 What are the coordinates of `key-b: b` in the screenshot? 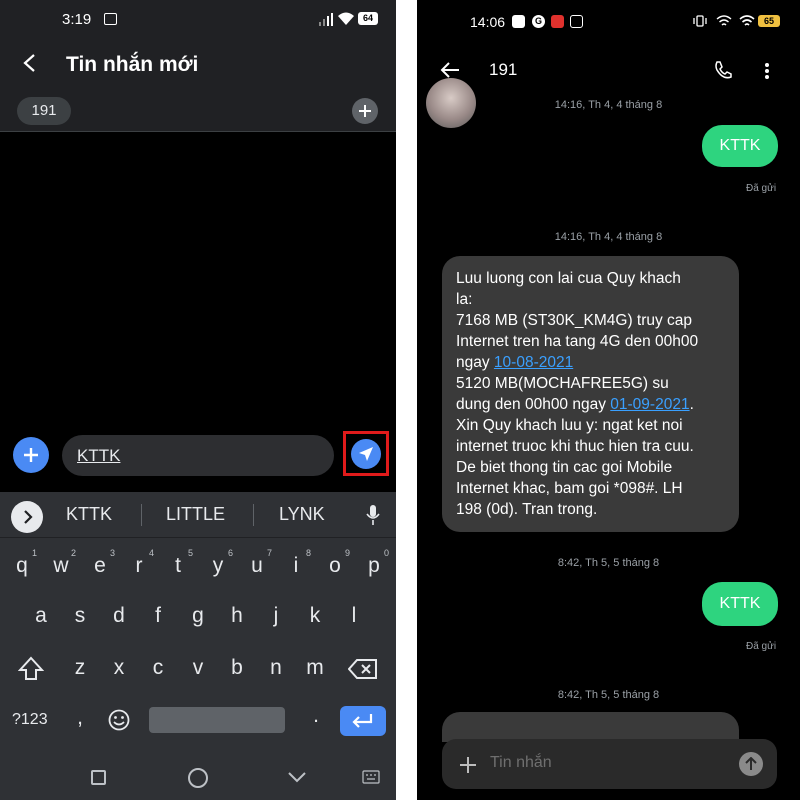 It's located at (237, 668).